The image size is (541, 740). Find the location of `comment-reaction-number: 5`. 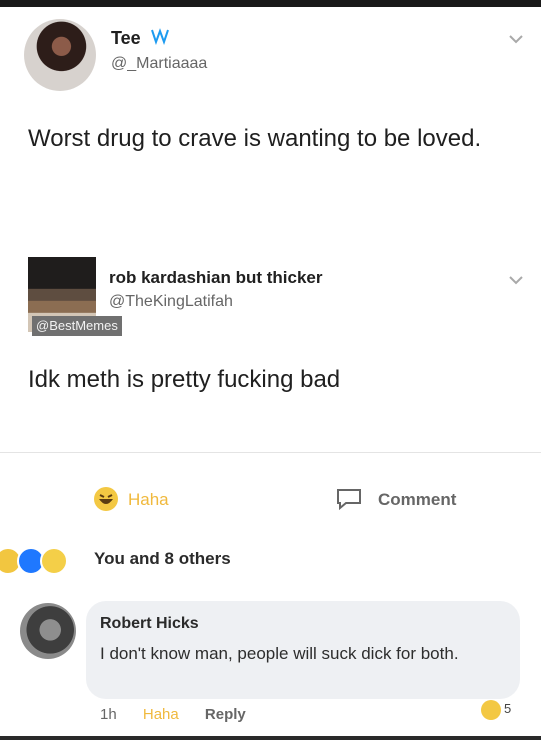

comment-reaction-number: 5 is located at coordinates (508, 708).